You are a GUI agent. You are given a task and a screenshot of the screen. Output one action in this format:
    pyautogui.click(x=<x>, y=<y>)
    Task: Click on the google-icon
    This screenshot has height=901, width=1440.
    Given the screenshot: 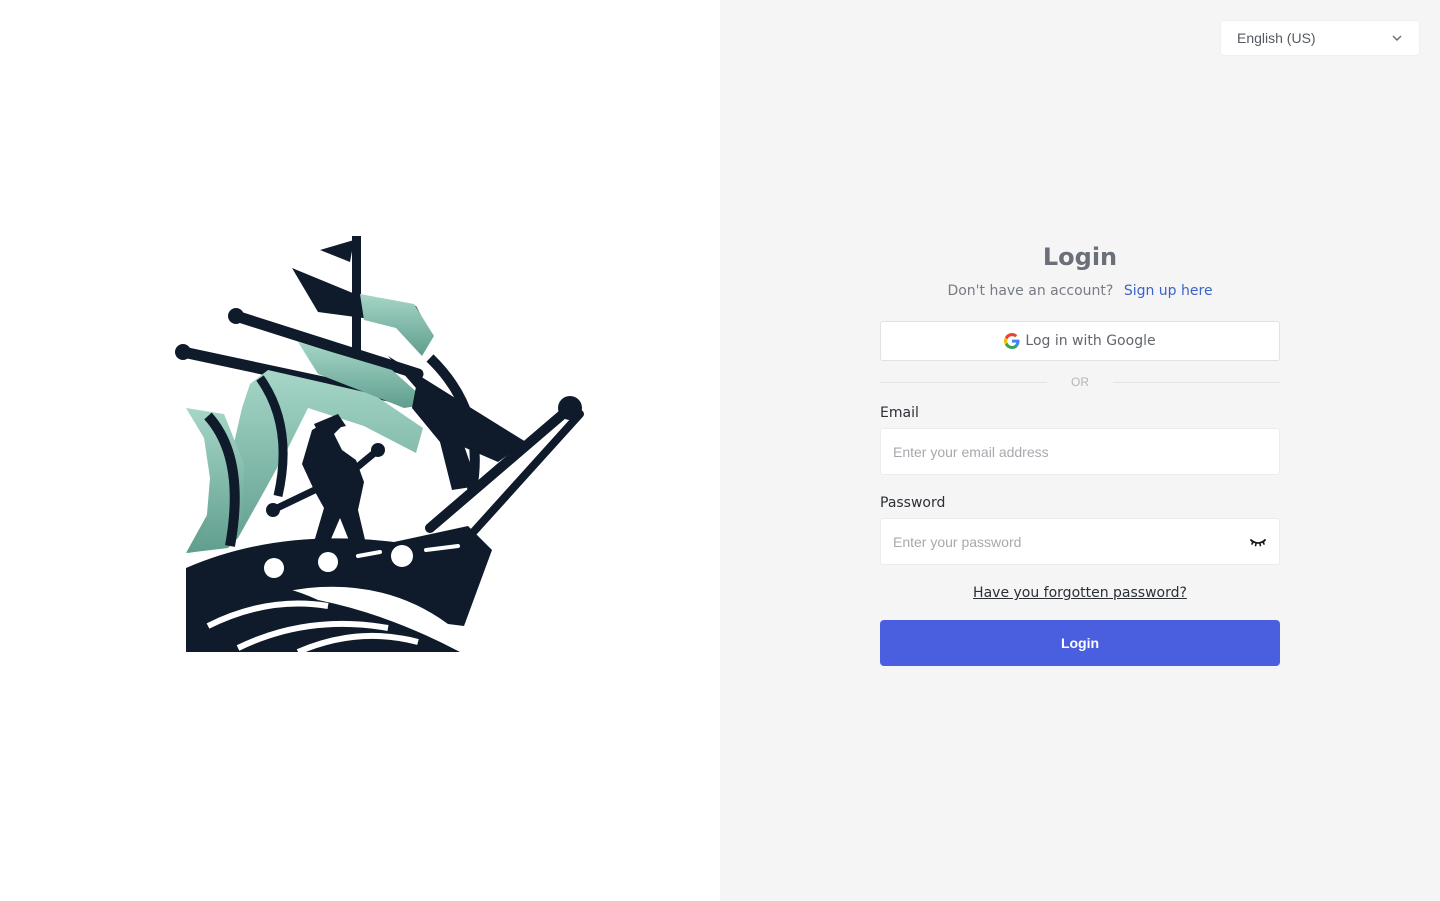 What is the action you would take?
    pyautogui.click(x=1012, y=341)
    